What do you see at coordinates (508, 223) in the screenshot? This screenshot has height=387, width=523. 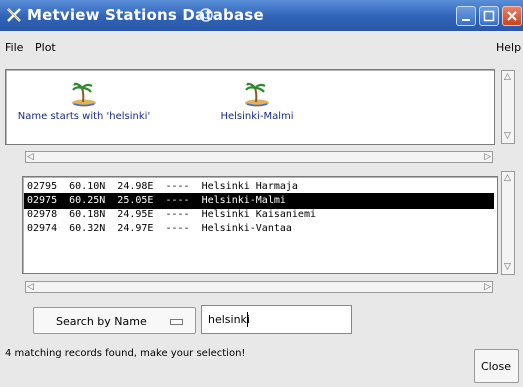 I see `station-list-vscroll: △ ▽` at bounding box center [508, 223].